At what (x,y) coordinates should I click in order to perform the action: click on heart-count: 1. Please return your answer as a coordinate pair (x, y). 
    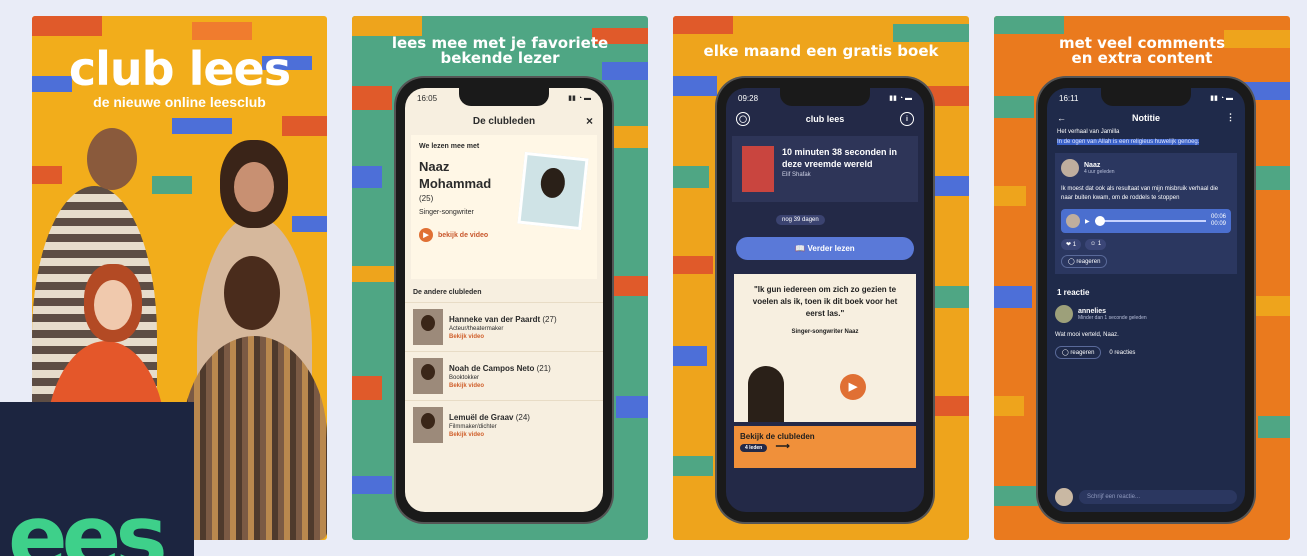
    Looking at the image, I should click on (1074, 245).